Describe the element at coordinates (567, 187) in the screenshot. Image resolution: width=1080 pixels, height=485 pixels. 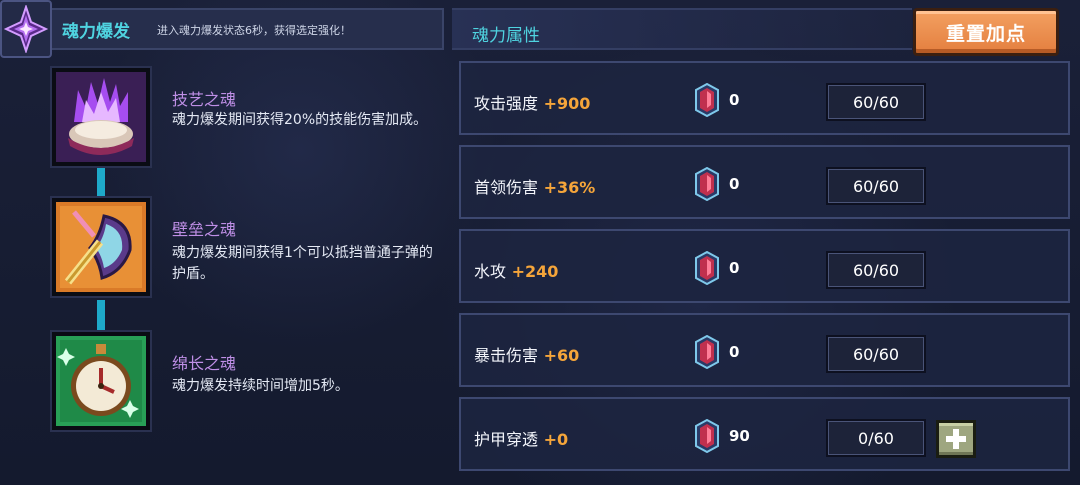
I see `stat-bonus: +36%` at that location.